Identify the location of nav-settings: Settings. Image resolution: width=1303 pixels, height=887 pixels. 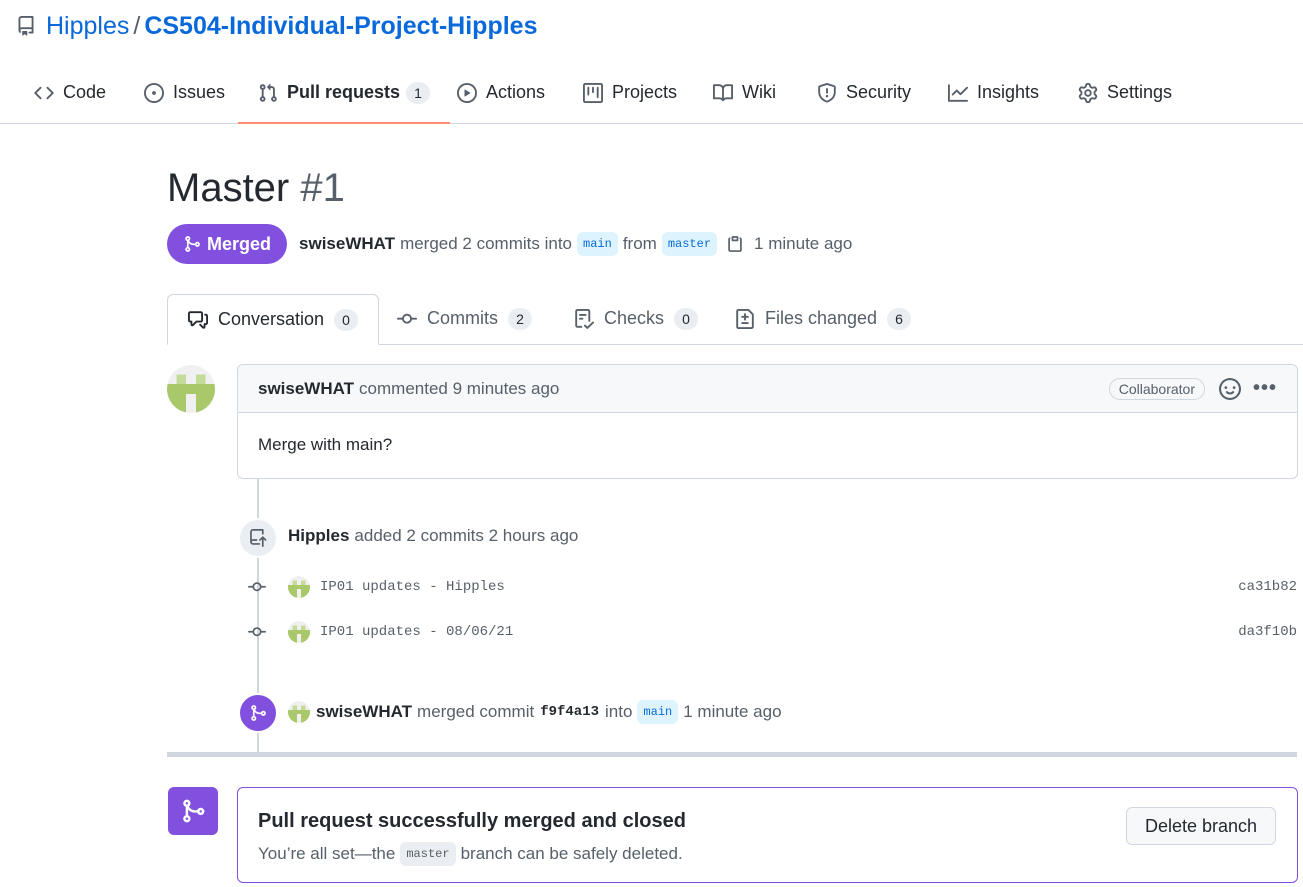
(1125, 92).